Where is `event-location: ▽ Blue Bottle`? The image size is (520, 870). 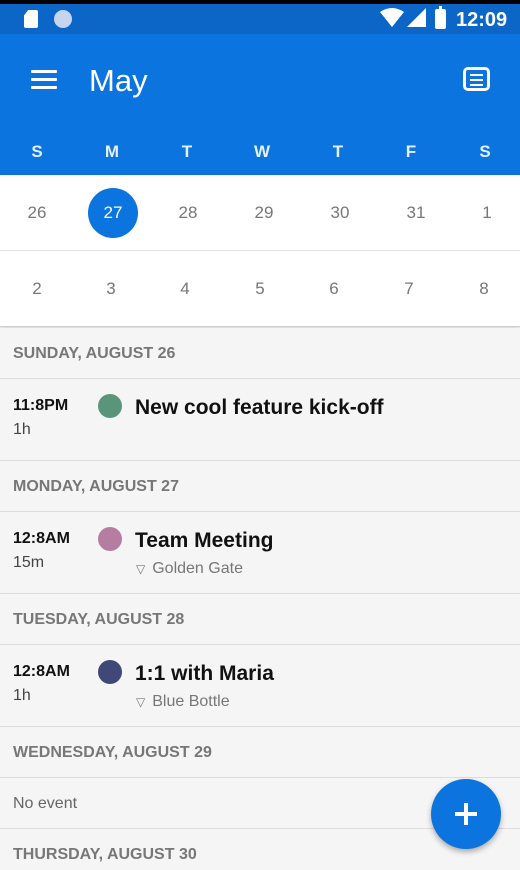
event-location: ▽ Blue Bottle is located at coordinates (183, 702).